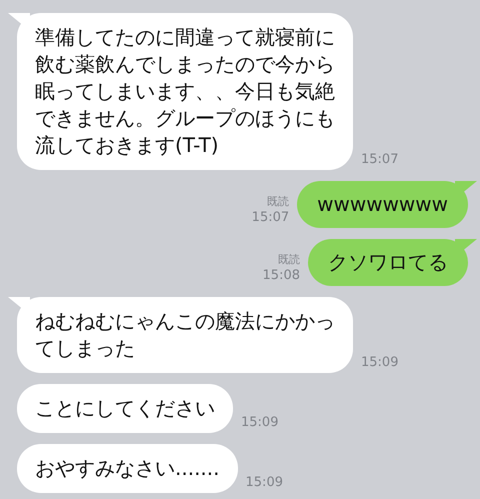  I want to click on message-bubble: ことにしてください, so click(125, 408).